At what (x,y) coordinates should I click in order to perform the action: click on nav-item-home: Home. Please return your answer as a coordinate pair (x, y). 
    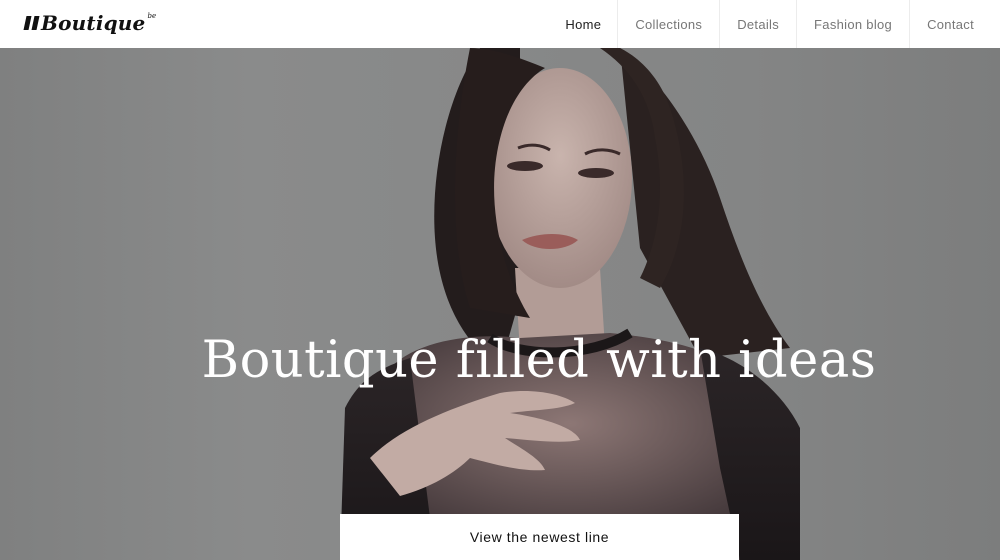
    Looking at the image, I should click on (582, 24).